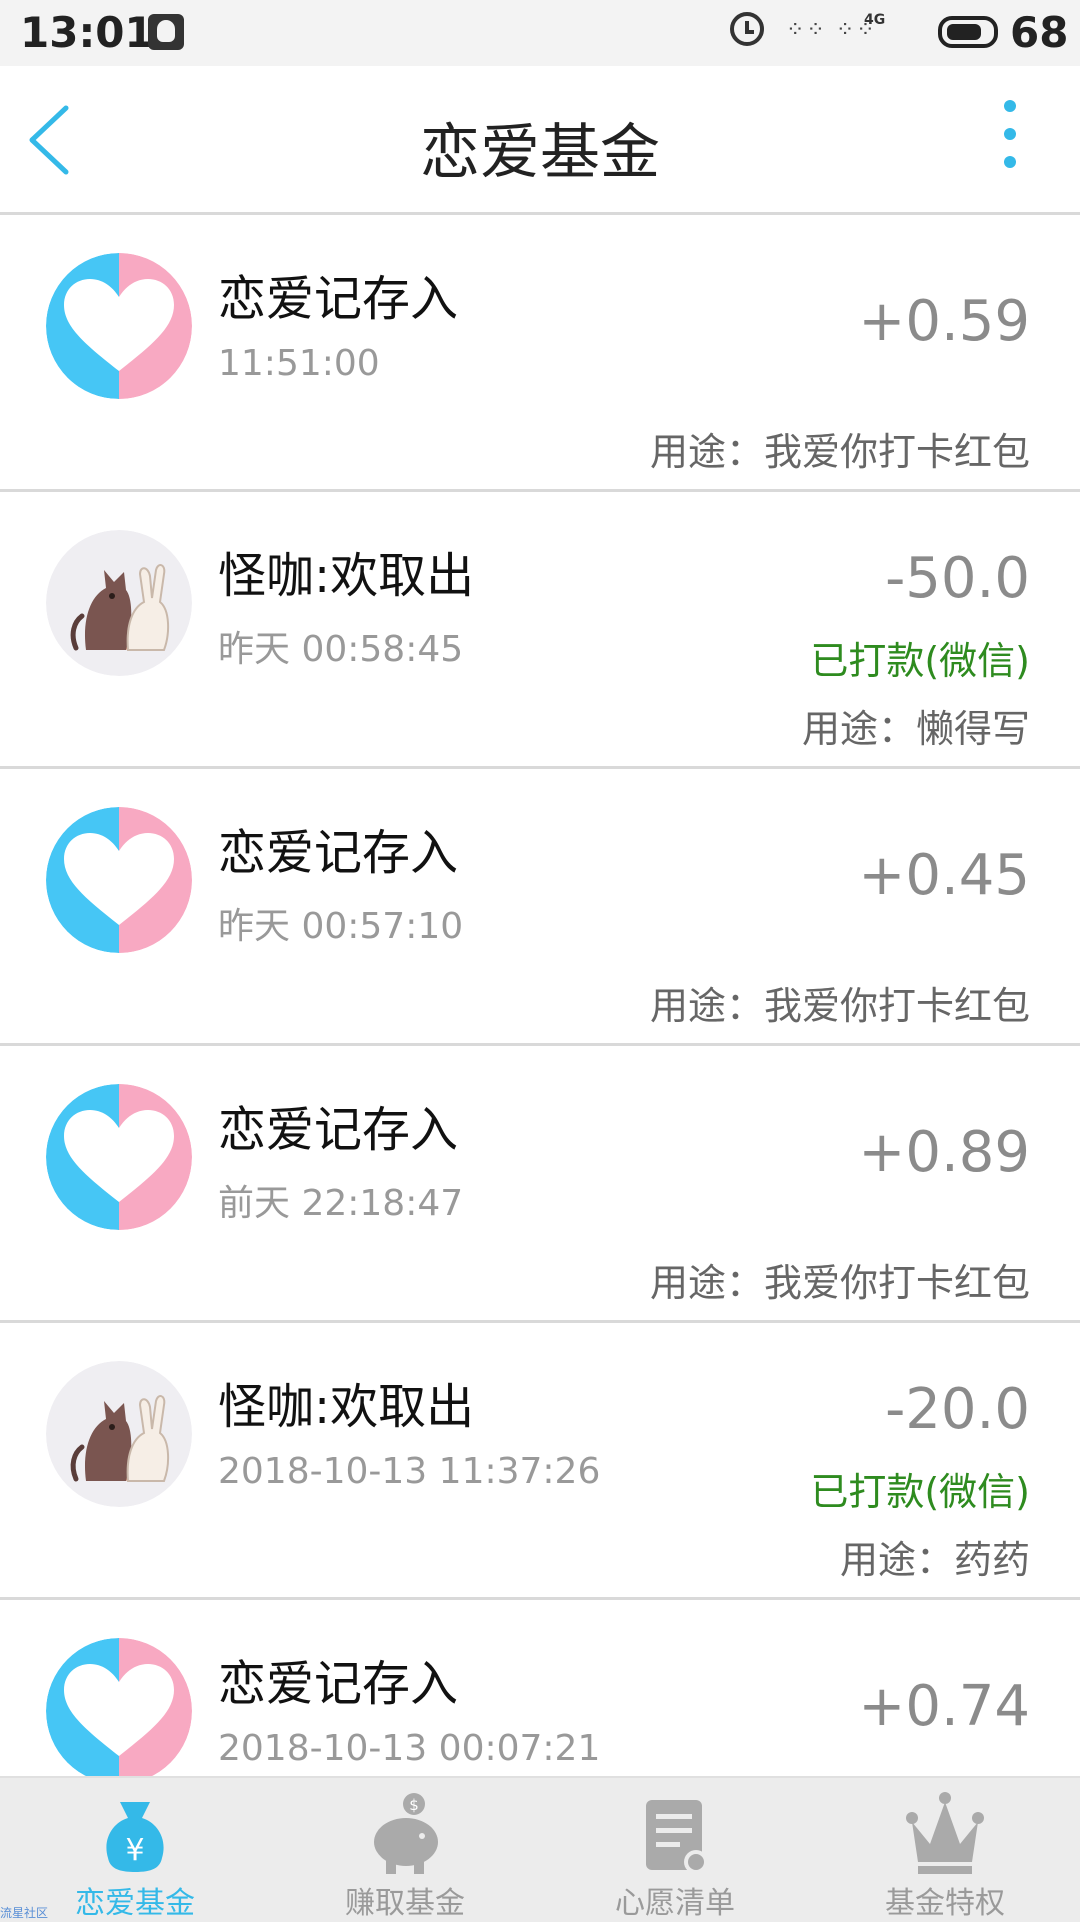 The height and width of the screenshot is (1922, 1080). Describe the element at coordinates (341, 1203) in the screenshot. I see `record-time: 前天 22:18:47` at that location.